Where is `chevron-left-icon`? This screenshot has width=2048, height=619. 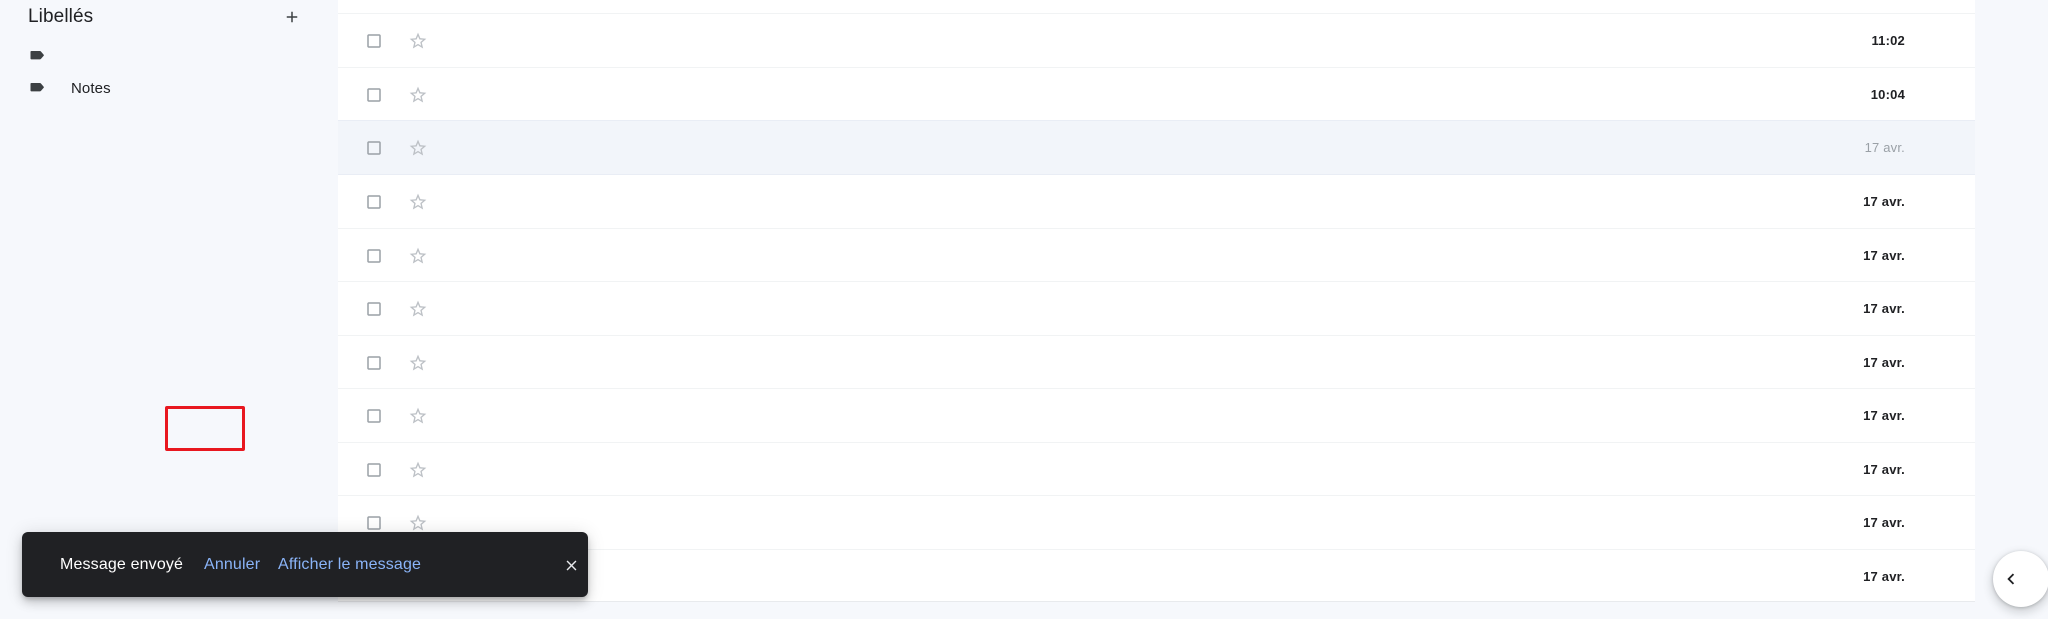 chevron-left-icon is located at coordinates (2011, 579).